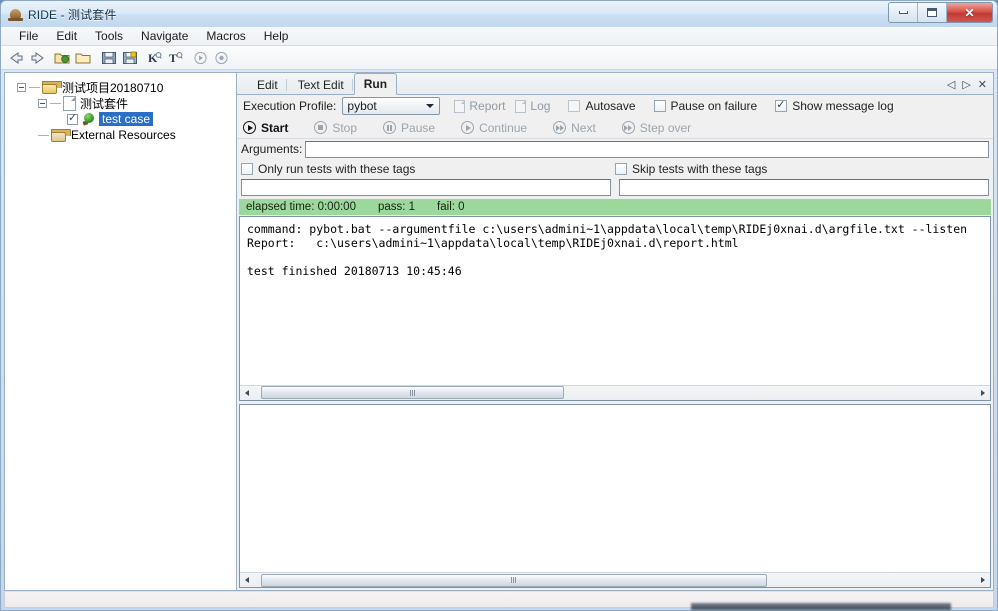  I want to click on stop-icon, so click(321, 127).